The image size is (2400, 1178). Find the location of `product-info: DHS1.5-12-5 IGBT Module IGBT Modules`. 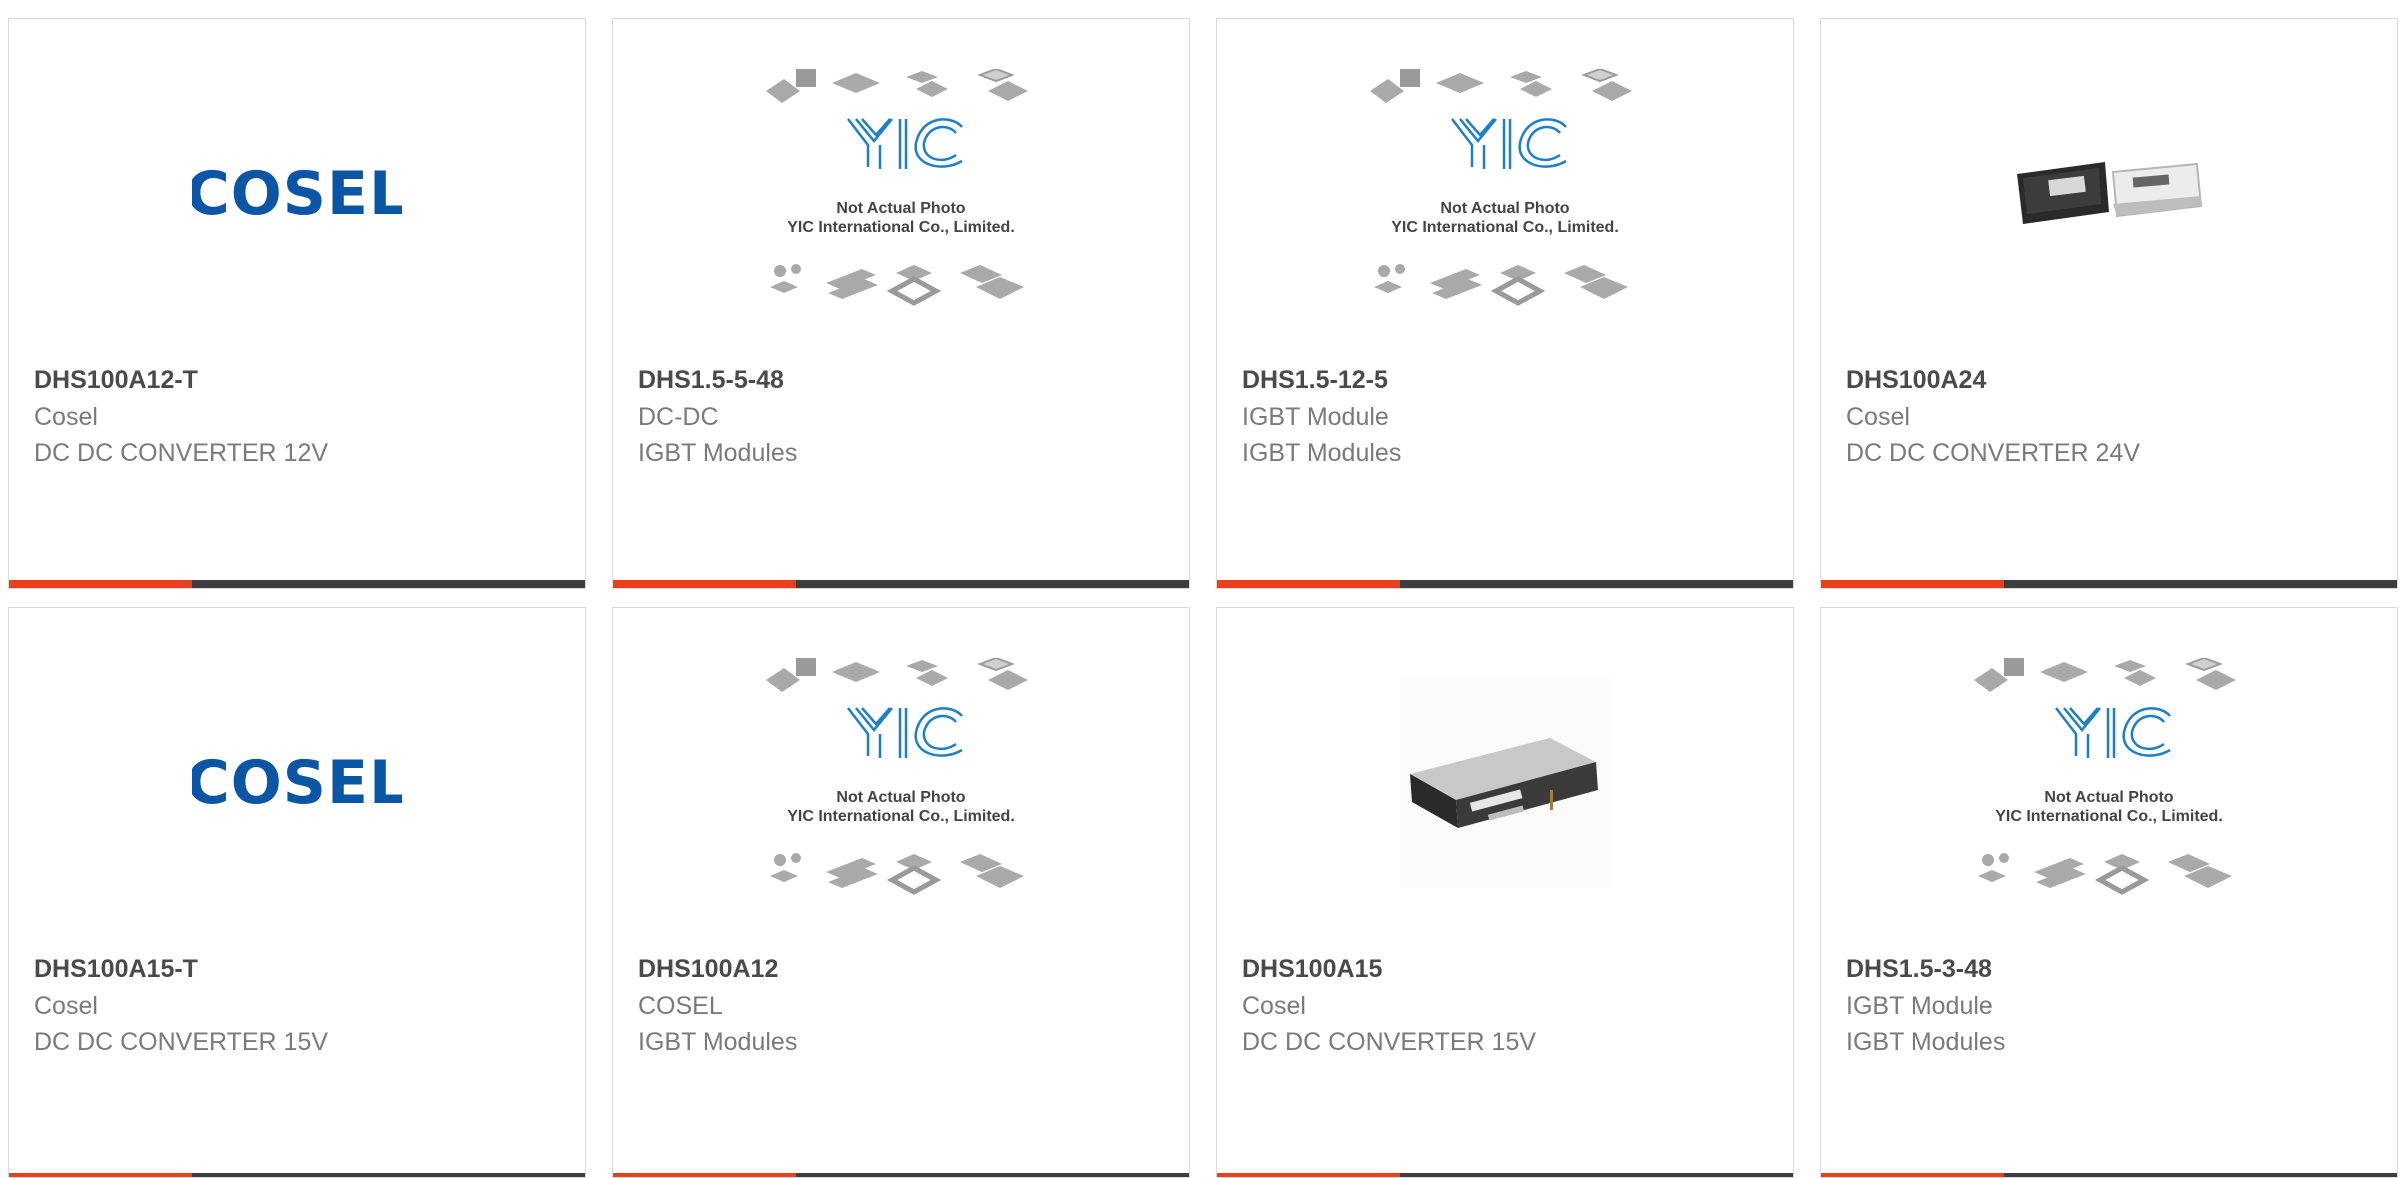

product-info: DHS1.5-12-5 IGBT Module IGBT Modules is located at coordinates (1507, 416).